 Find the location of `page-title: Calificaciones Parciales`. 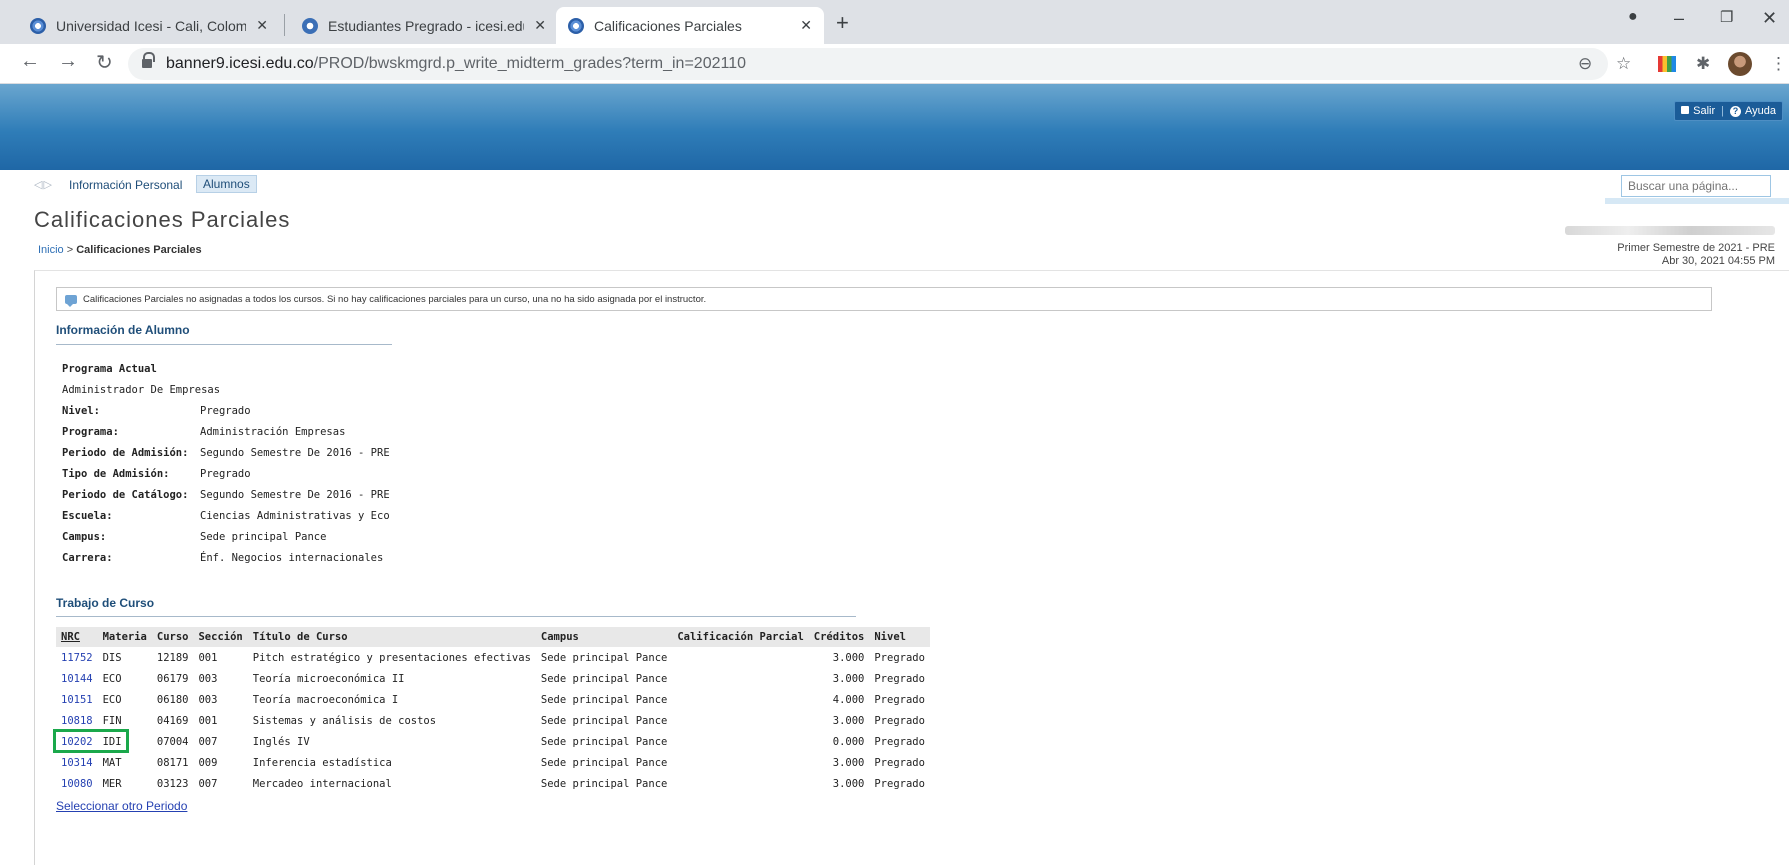

page-title: Calificaciones Parciales is located at coordinates (162, 219).